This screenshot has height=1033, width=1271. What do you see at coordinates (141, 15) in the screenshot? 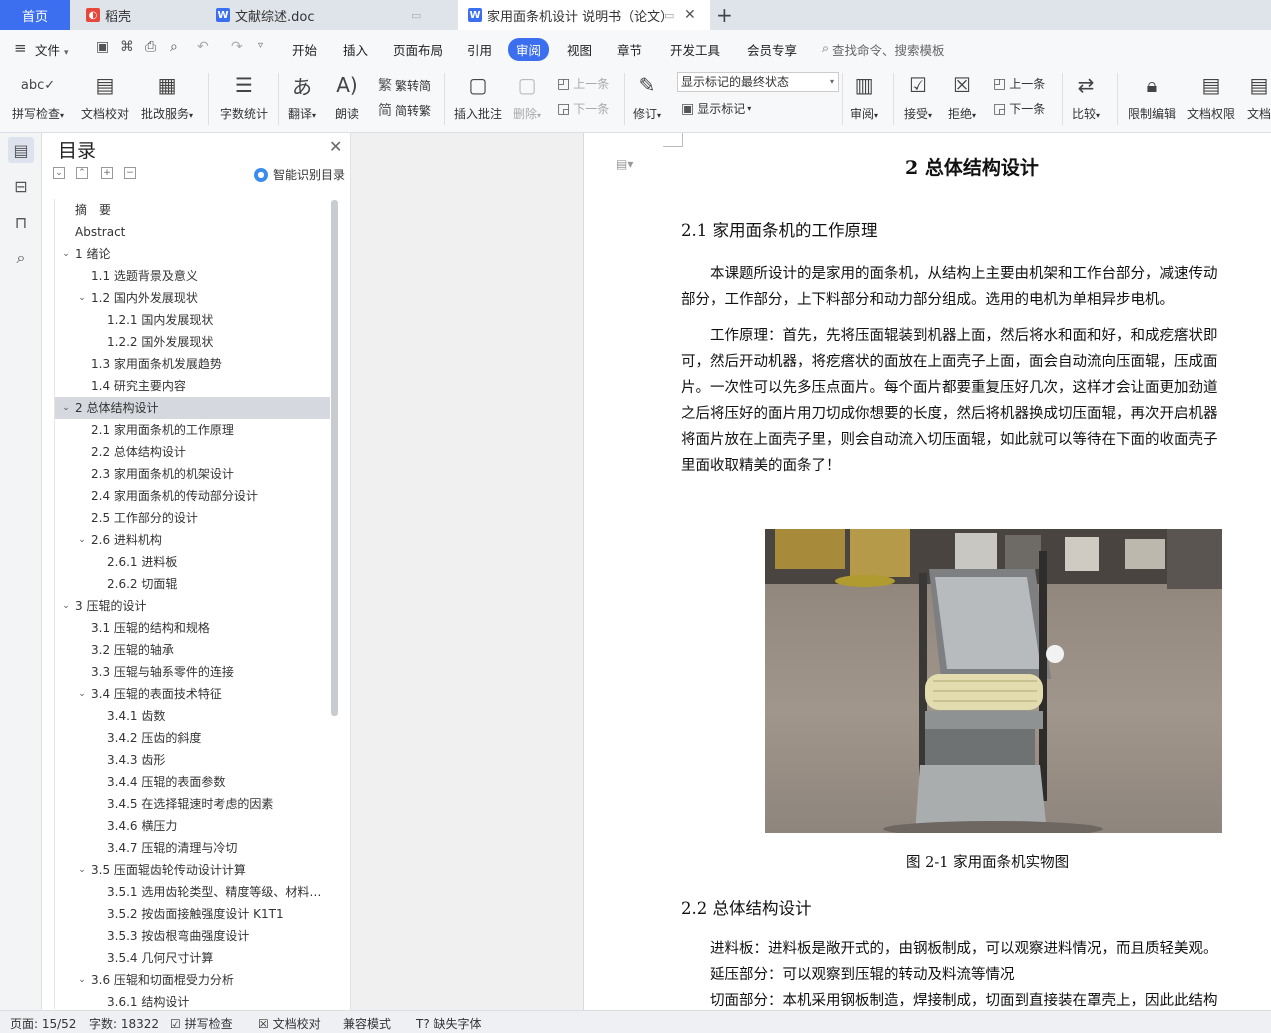
I see `tab-docer: ◐ 稻壳` at bounding box center [141, 15].